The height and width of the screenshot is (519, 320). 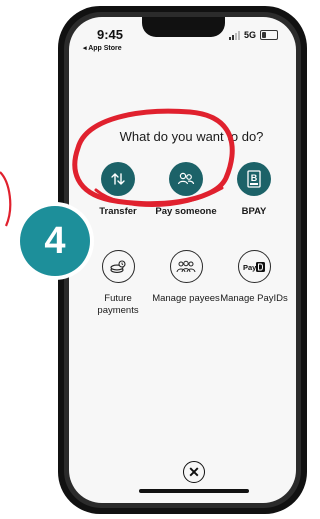 What do you see at coordinates (249, 35) in the screenshot?
I see `network-label: 5G` at bounding box center [249, 35].